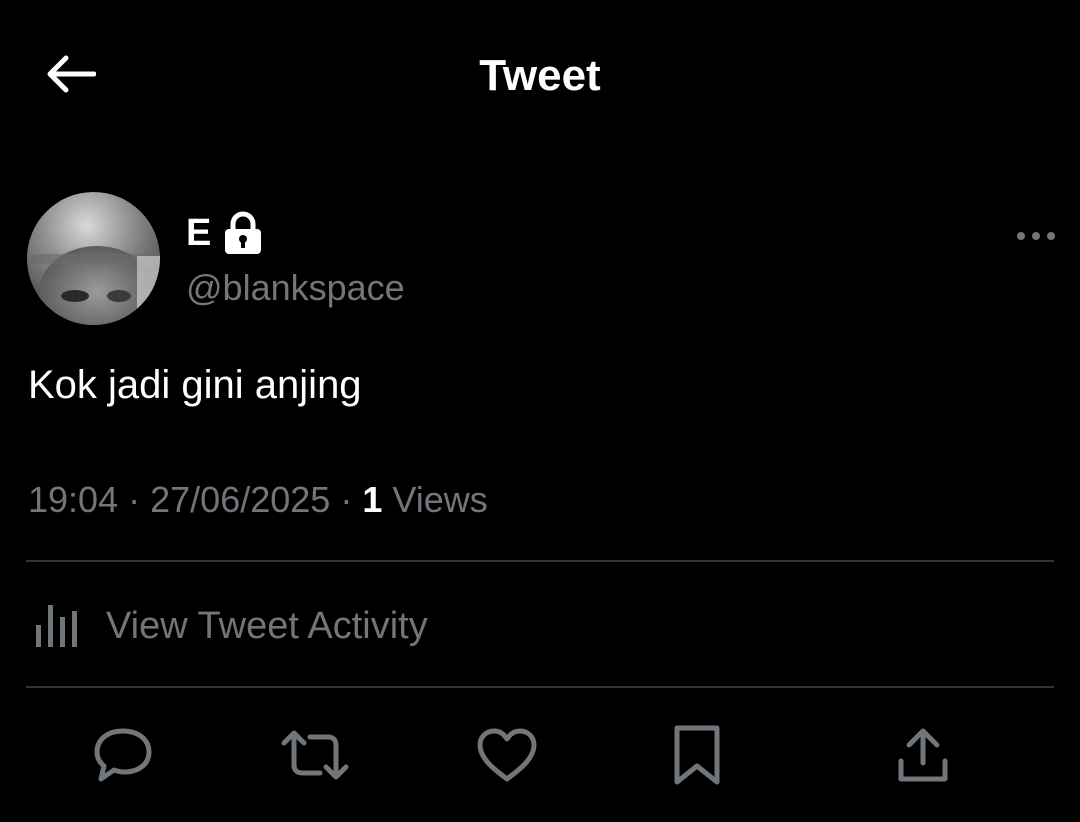 Image resolution: width=1080 pixels, height=822 pixels. I want to click on more-options-button, so click(1036, 236).